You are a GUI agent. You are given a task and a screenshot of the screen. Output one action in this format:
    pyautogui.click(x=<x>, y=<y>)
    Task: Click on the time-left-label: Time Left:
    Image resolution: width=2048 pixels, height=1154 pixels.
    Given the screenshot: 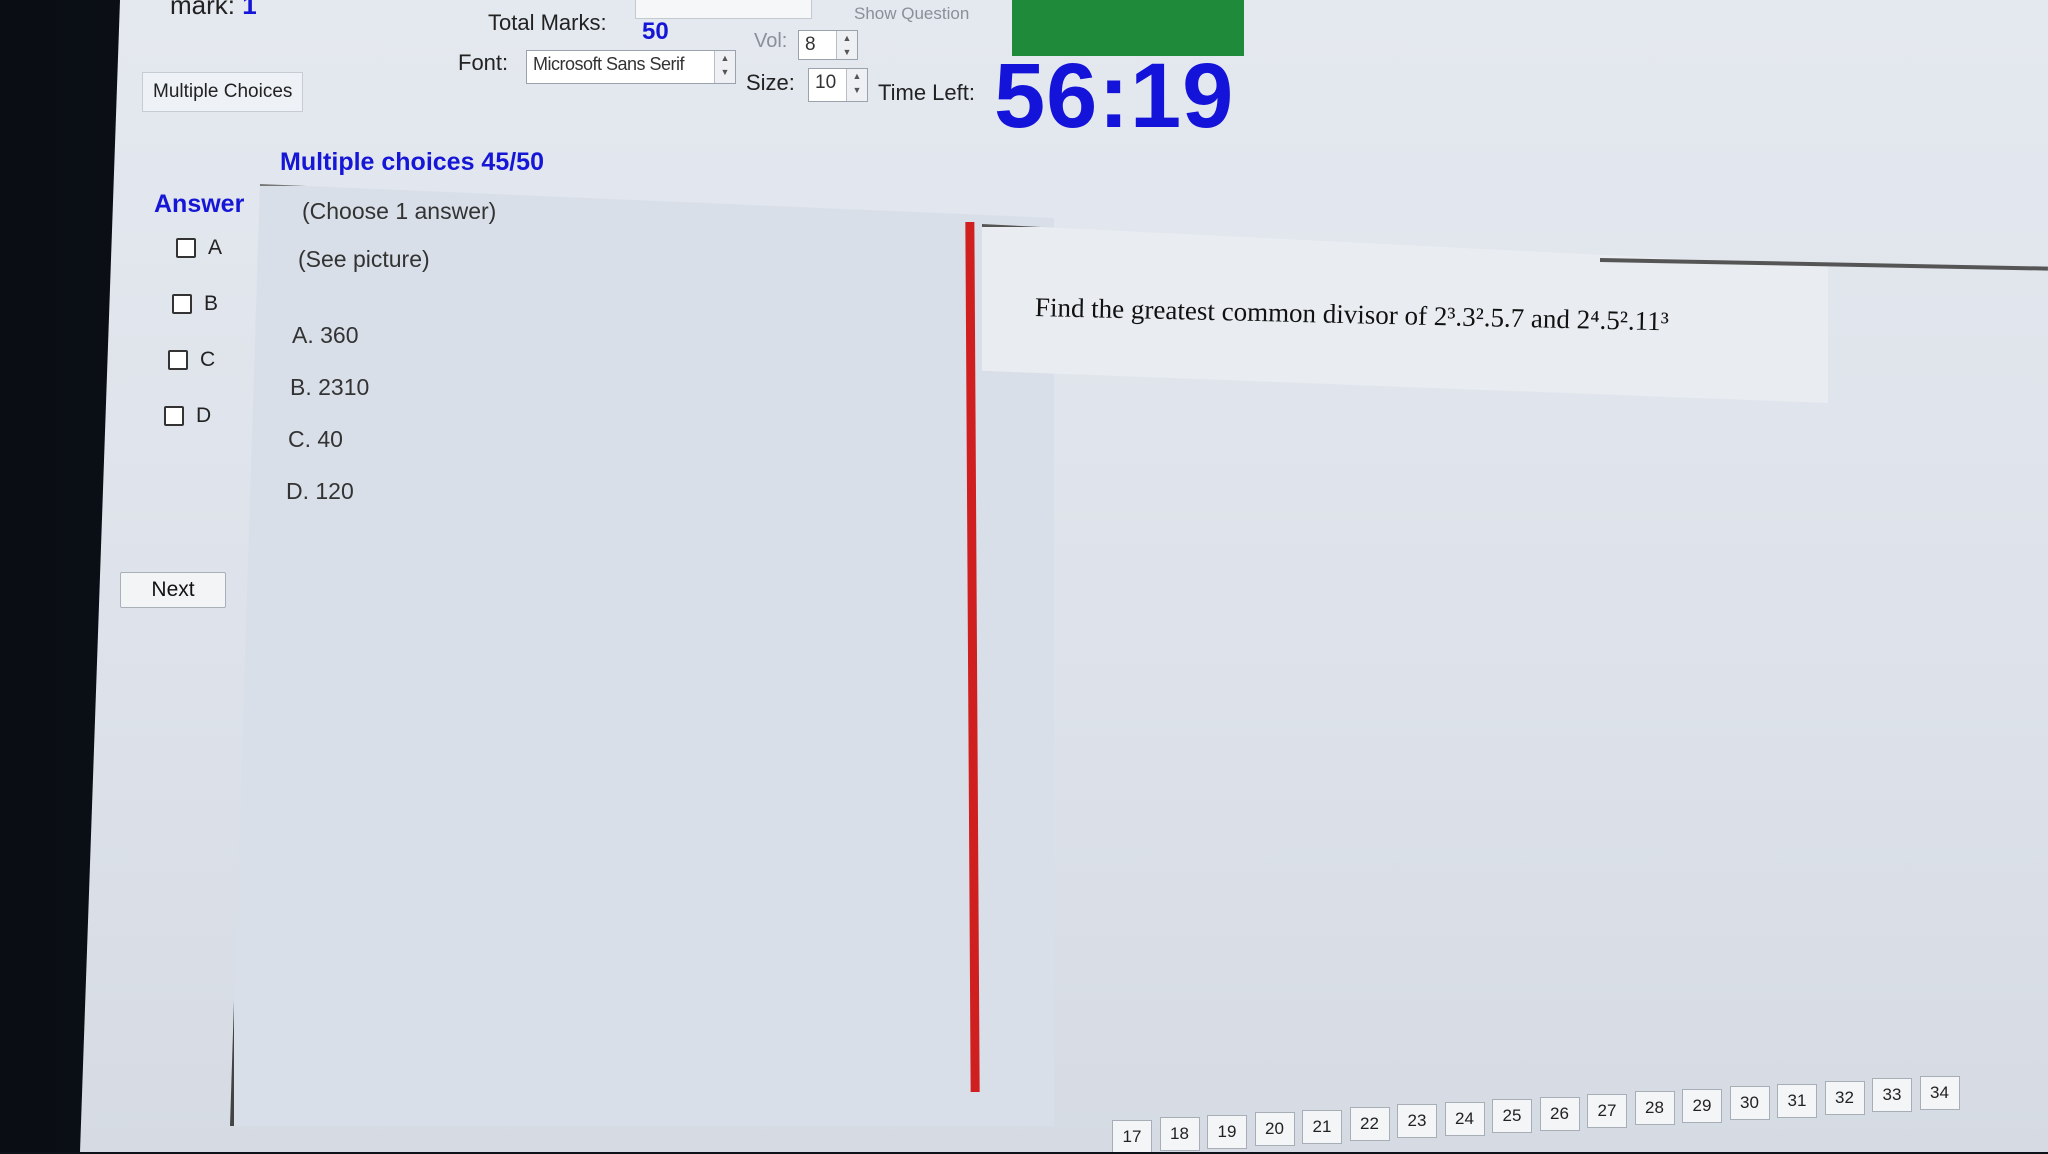 What is the action you would take?
    pyautogui.click(x=926, y=92)
    